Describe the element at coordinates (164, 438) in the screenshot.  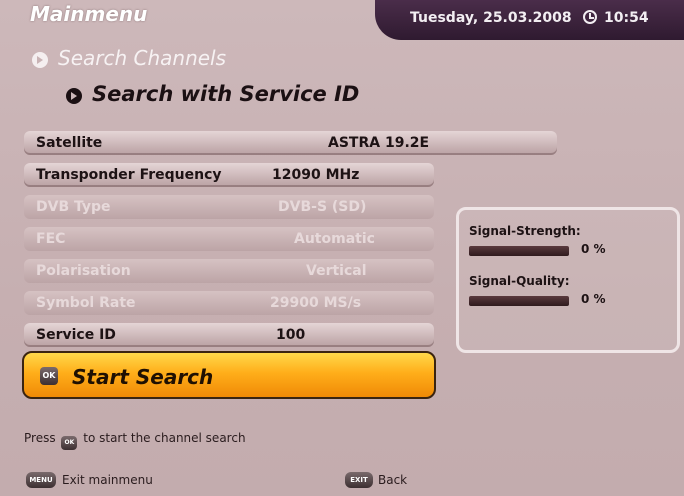
I see `hint-suffix: to start the channel search` at that location.